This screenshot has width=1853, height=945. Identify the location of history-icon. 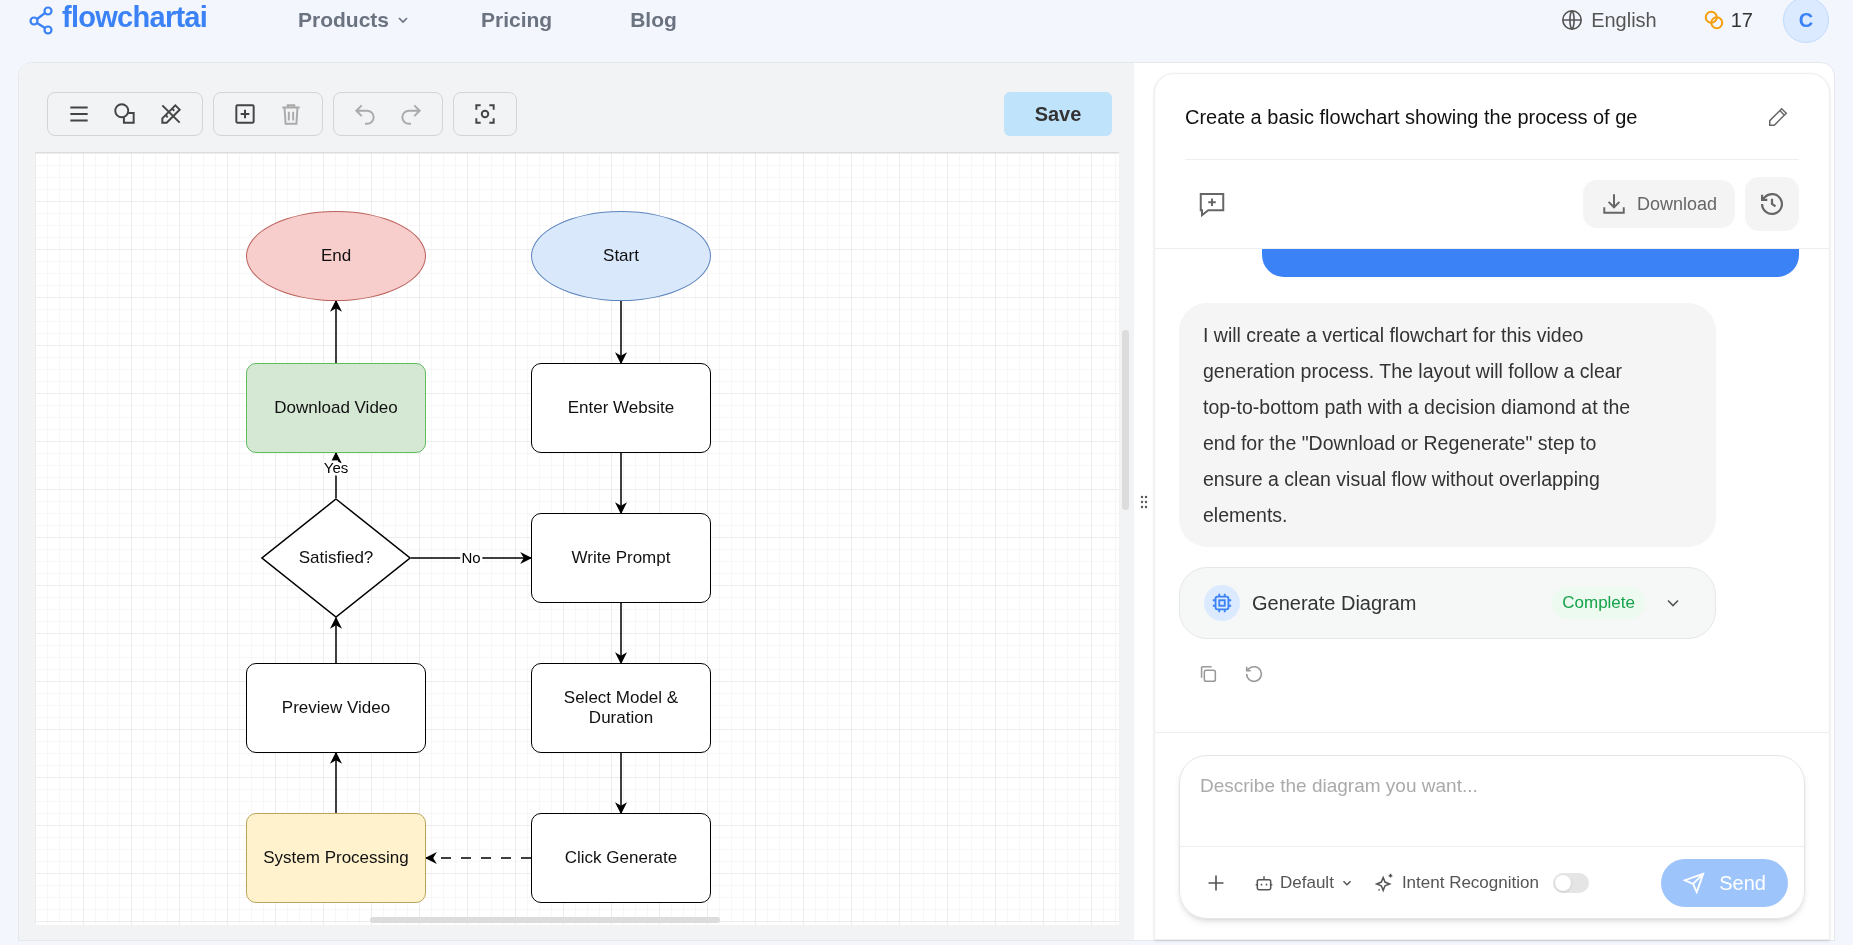
(1772, 204).